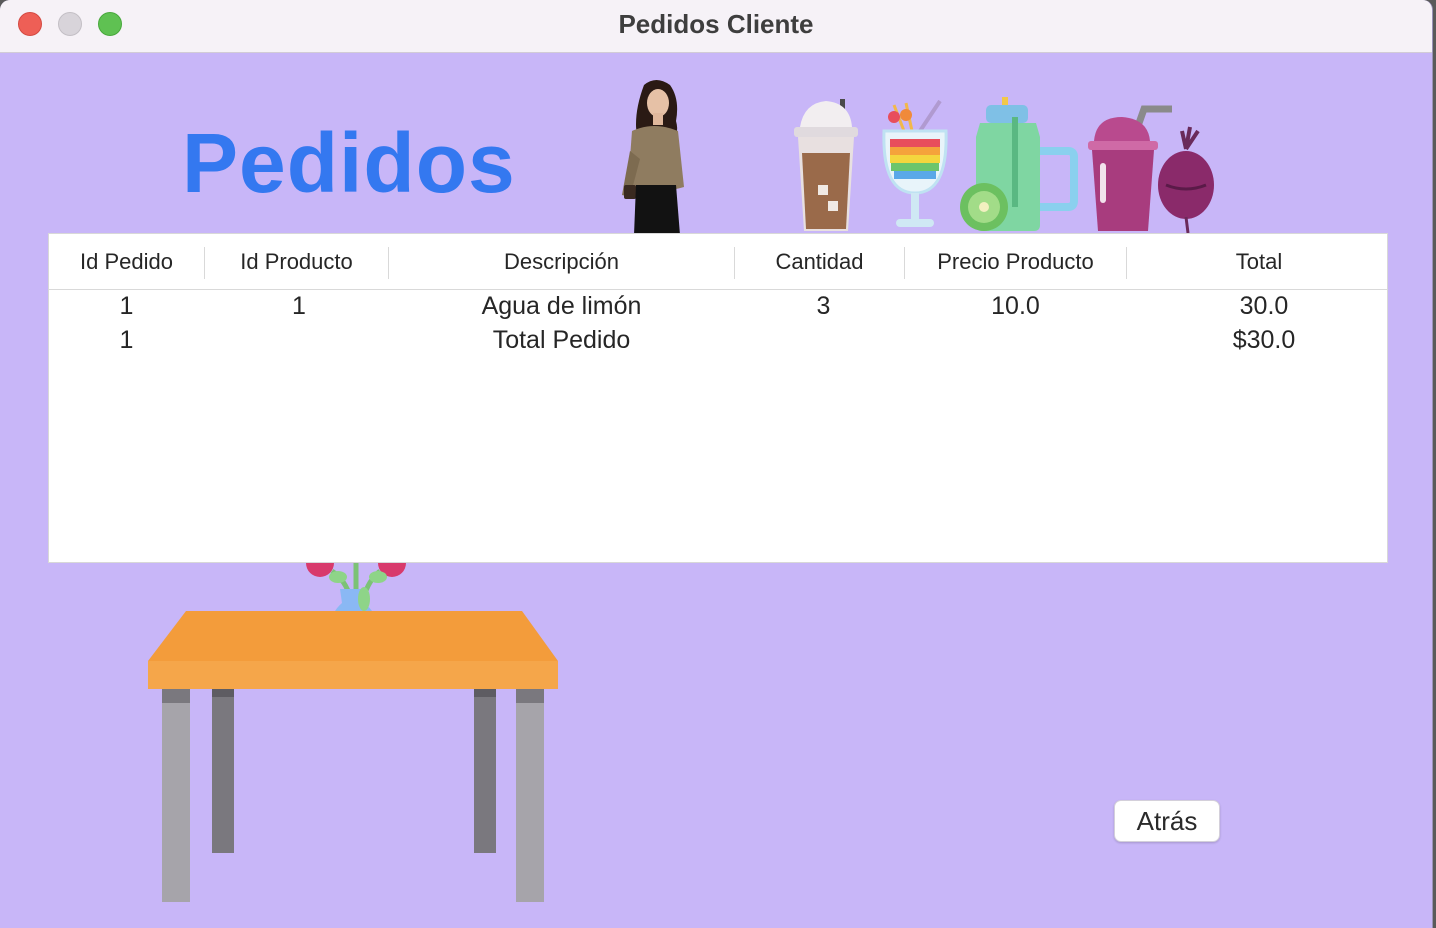 The height and width of the screenshot is (928, 1436). What do you see at coordinates (349, 163) in the screenshot?
I see `page-title: Pedidos` at bounding box center [349, 163].